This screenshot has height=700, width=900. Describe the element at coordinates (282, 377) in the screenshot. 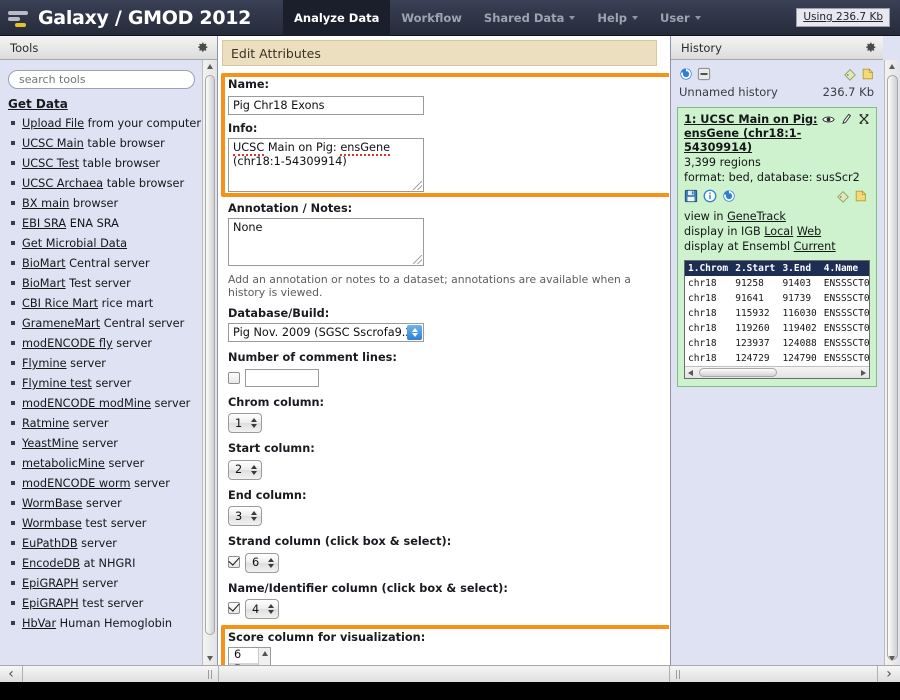

I see `comment-lines-input` at that location.